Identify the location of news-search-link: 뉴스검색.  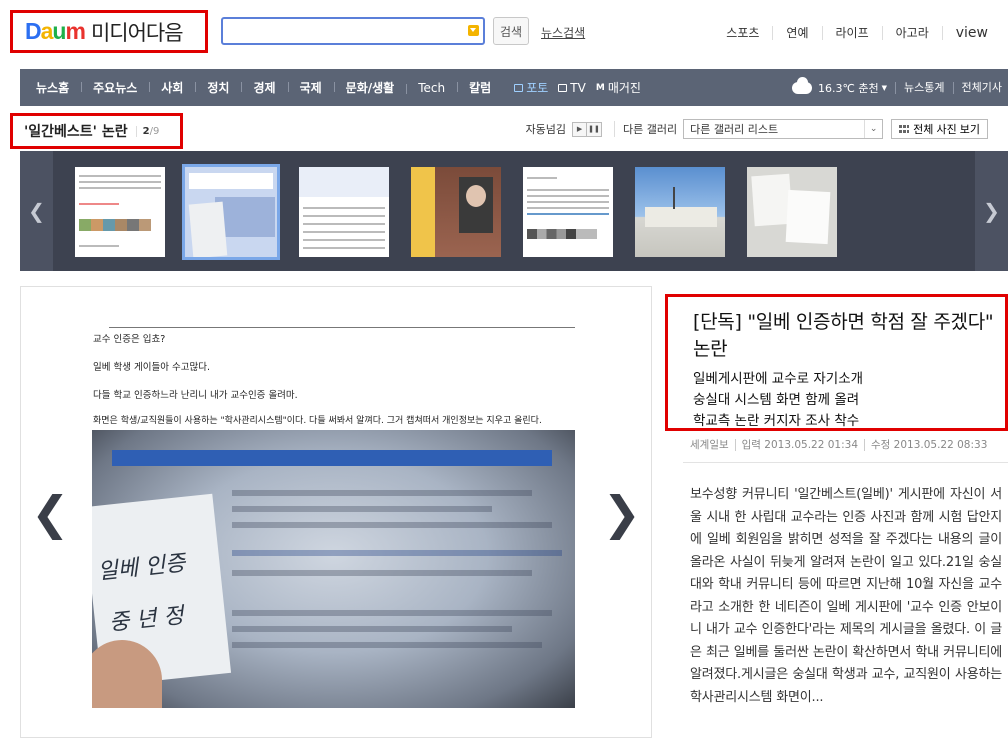
(563, 32).